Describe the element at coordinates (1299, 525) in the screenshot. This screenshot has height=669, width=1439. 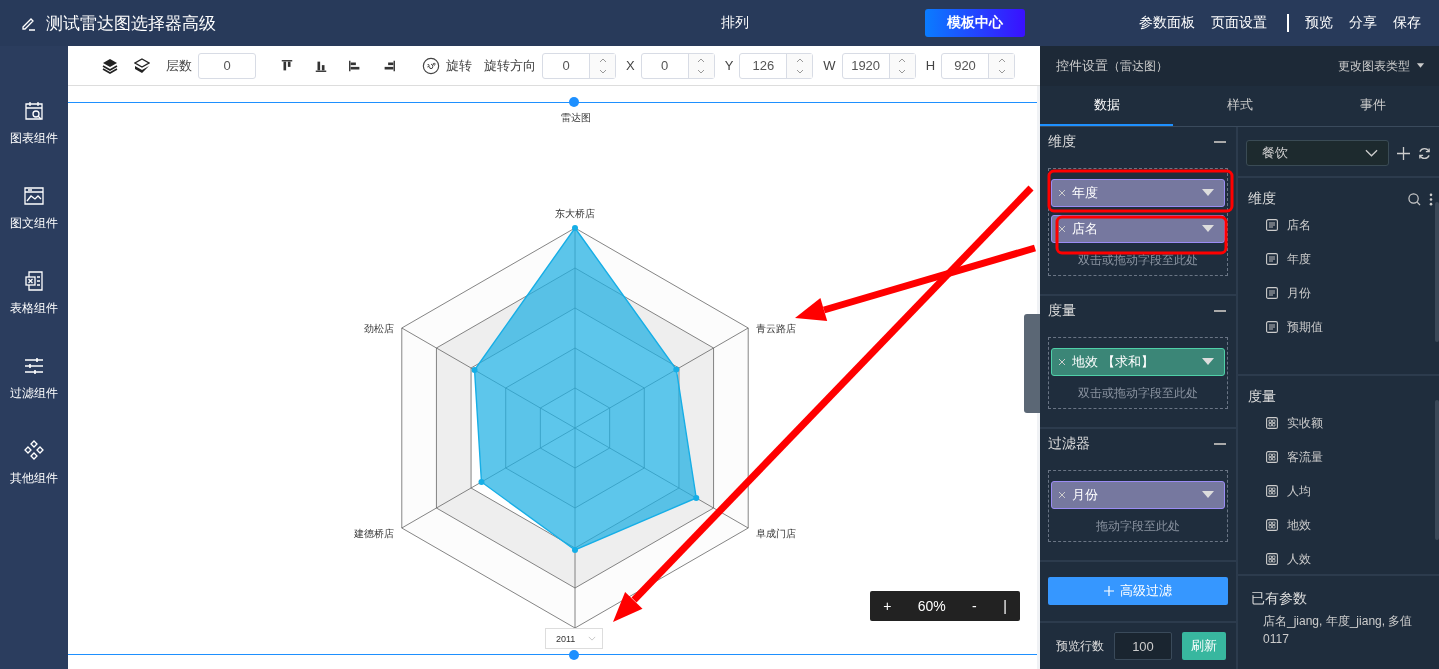
I see `field-list-item: 地效` at that location.